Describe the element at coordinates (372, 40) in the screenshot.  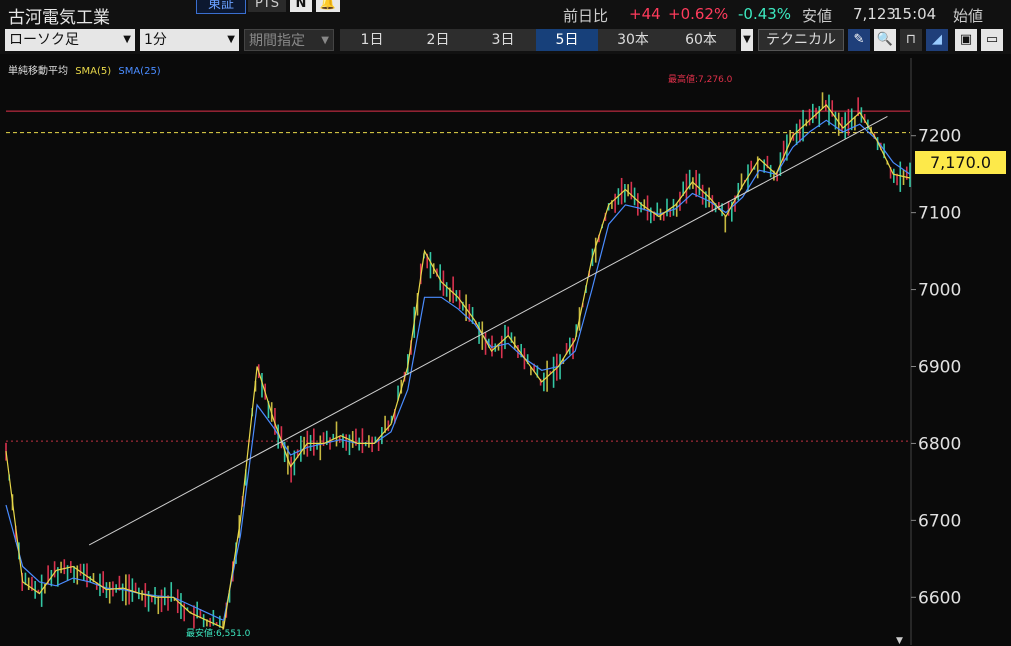
I see `tab-1d: 1日` at that location.